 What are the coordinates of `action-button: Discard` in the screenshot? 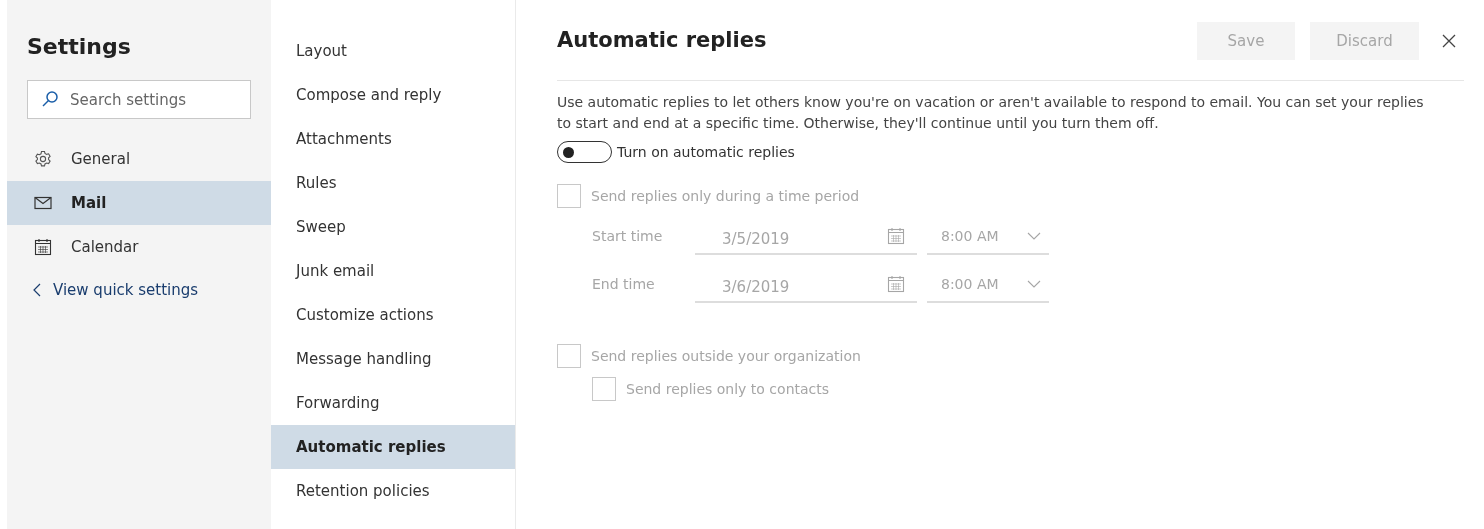 It's located at (1364, 41).